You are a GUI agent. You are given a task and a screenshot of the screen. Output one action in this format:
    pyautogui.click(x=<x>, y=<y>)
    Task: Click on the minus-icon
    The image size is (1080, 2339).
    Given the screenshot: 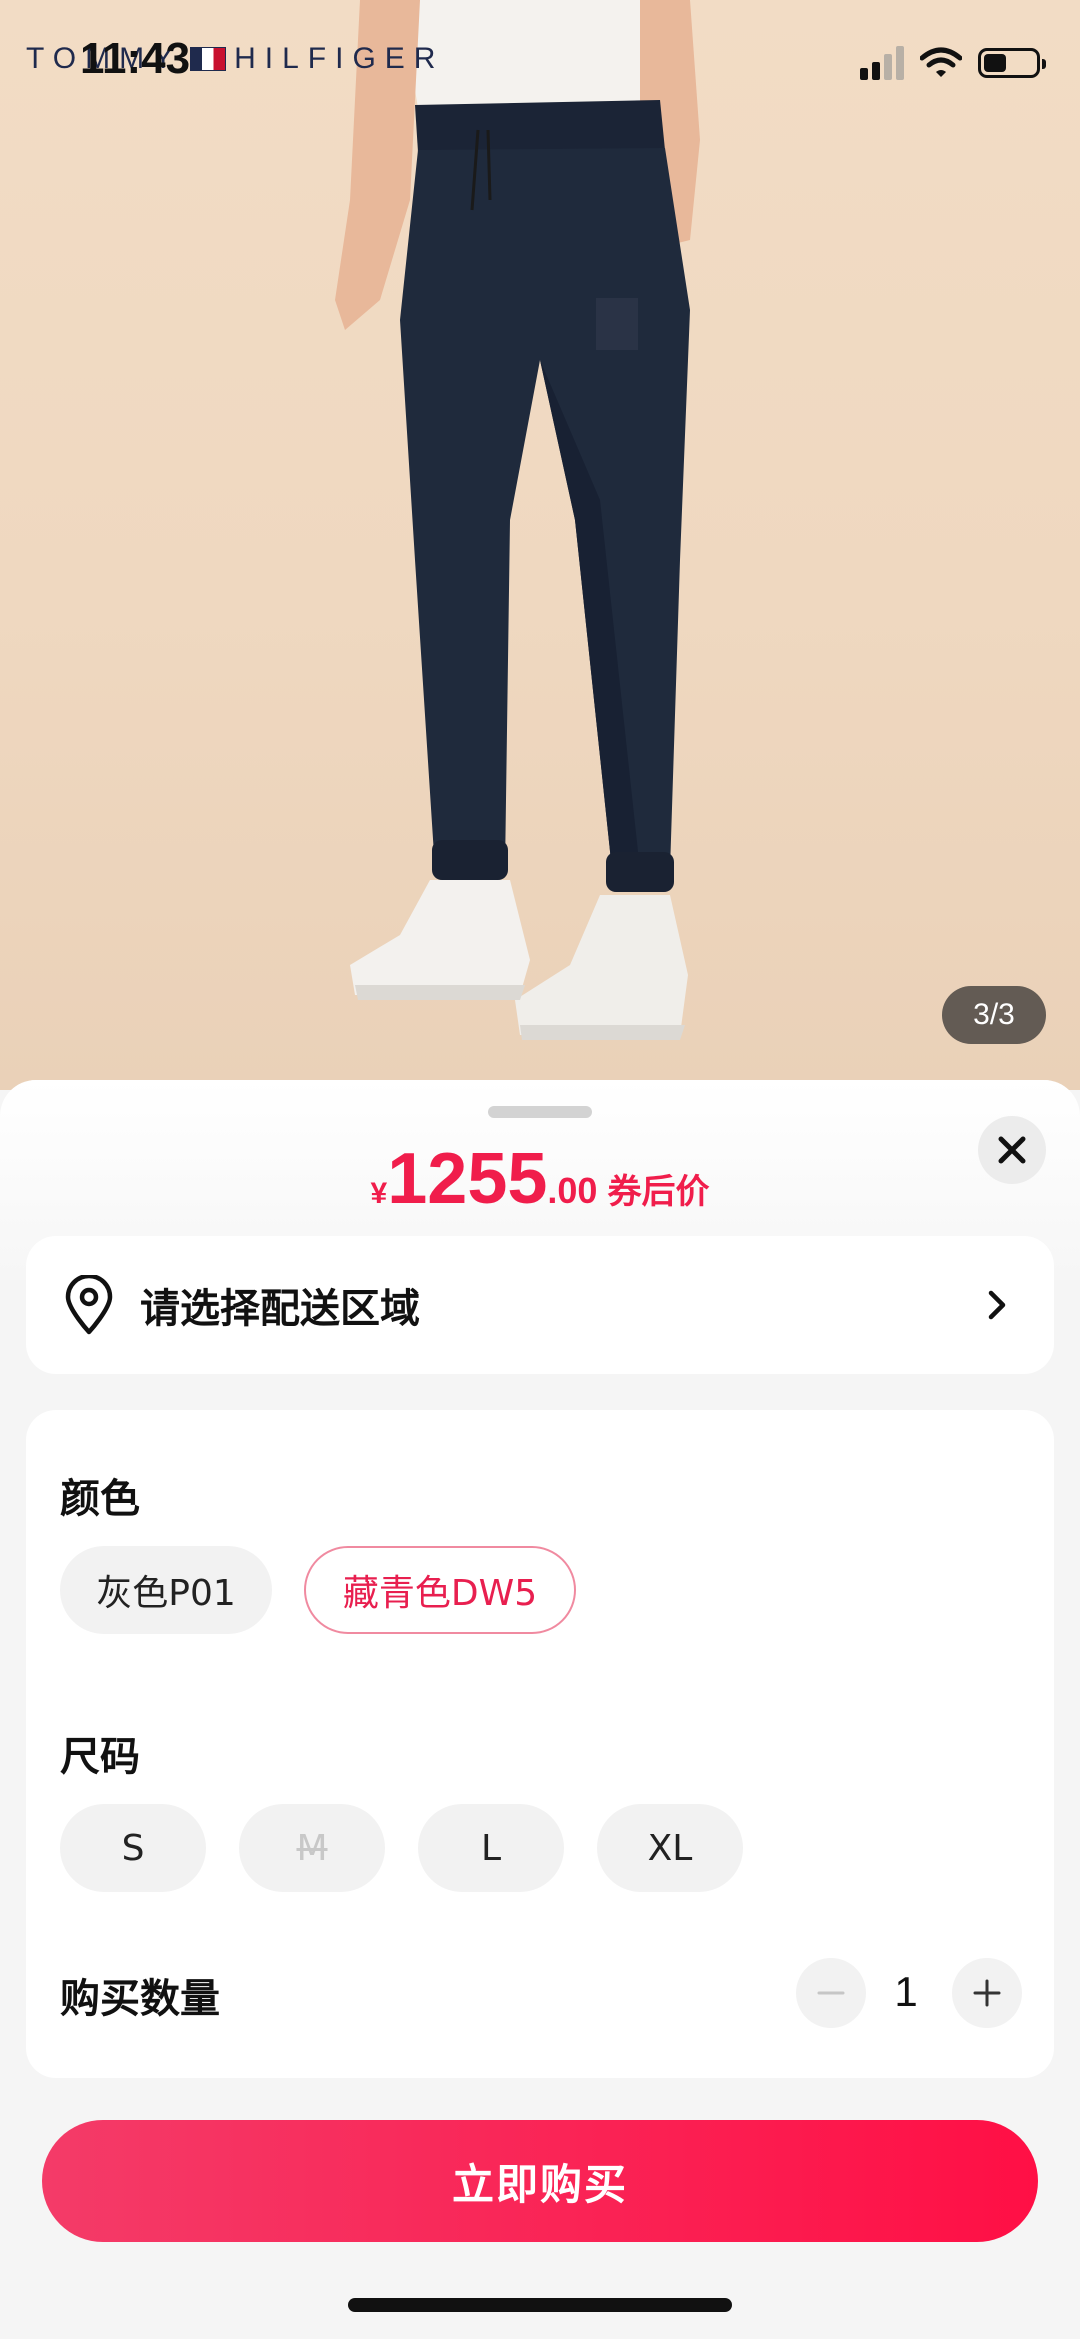 What is the action you would take?
    pyautogui.click(x=831, y=1993)
    